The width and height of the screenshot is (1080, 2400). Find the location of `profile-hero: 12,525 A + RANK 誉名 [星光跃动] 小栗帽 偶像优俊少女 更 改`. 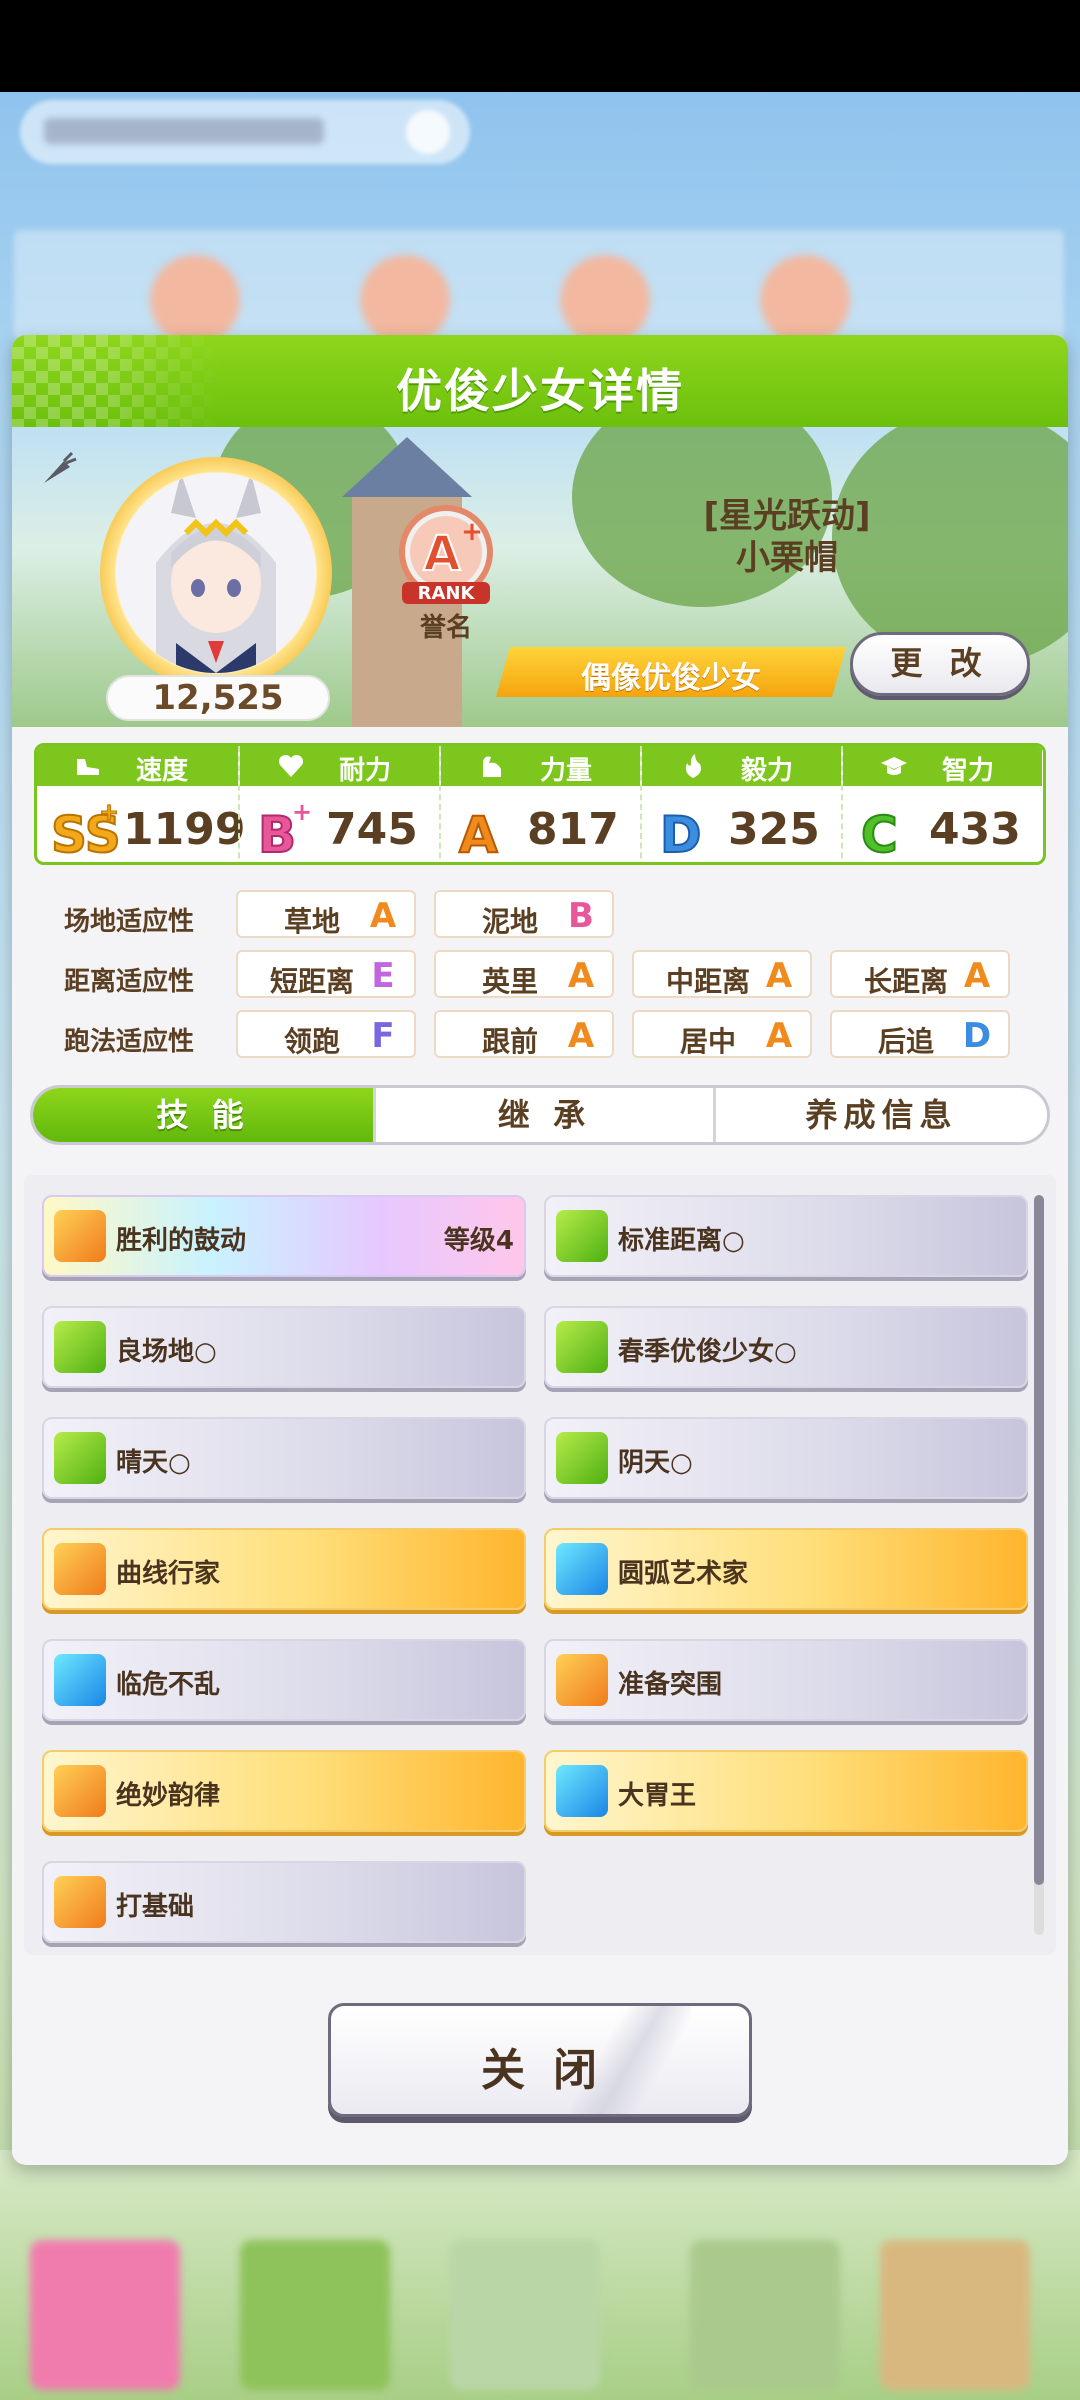

profile-hero: 12,525 A + RANK 誉名 [星光跃动] 小栗帽 偶像优俊少女 更 改 is located at coordinates (540, 577).